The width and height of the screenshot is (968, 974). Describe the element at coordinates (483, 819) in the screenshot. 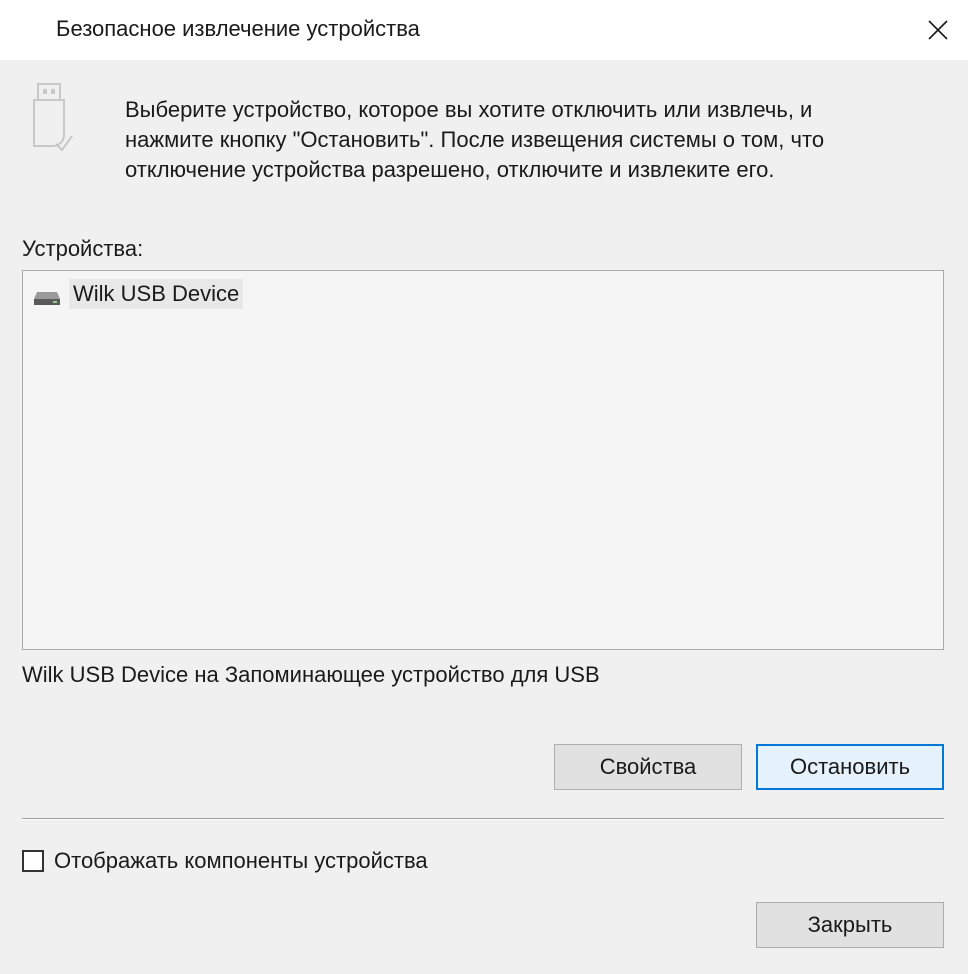

I see `separator` at that location.